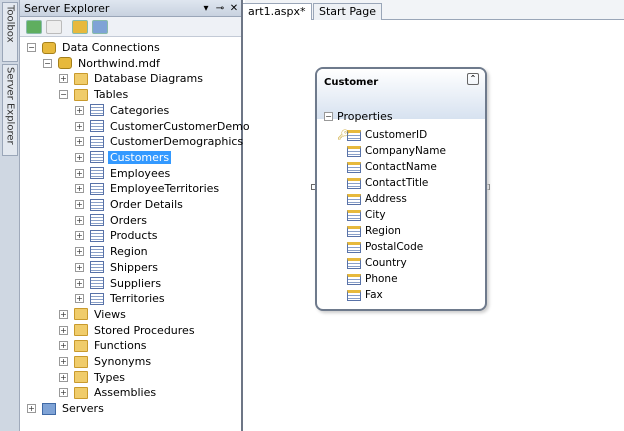 This screenshot has height=431, width=624. I want to click on entity-property: Address, so click(377, 199).